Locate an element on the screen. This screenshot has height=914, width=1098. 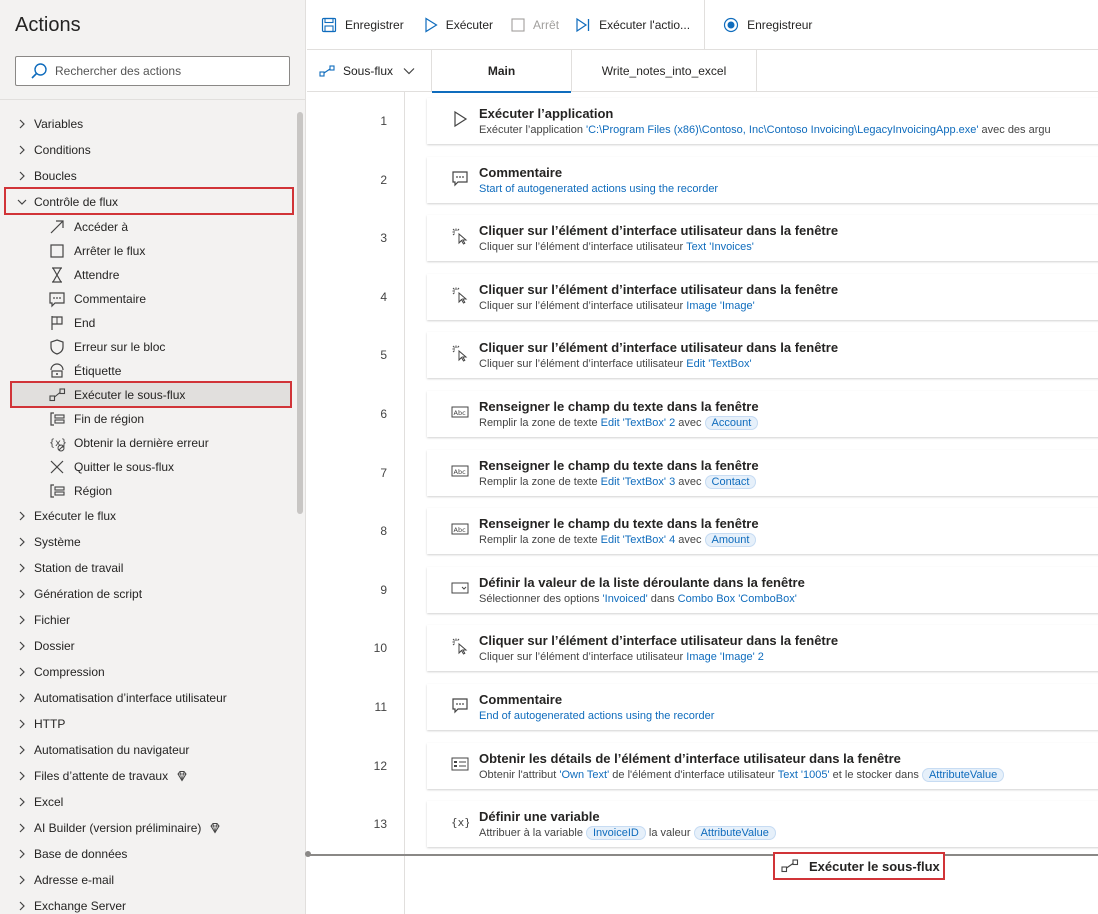
category-boucles: Boucles is located at coordinates (150, 176).